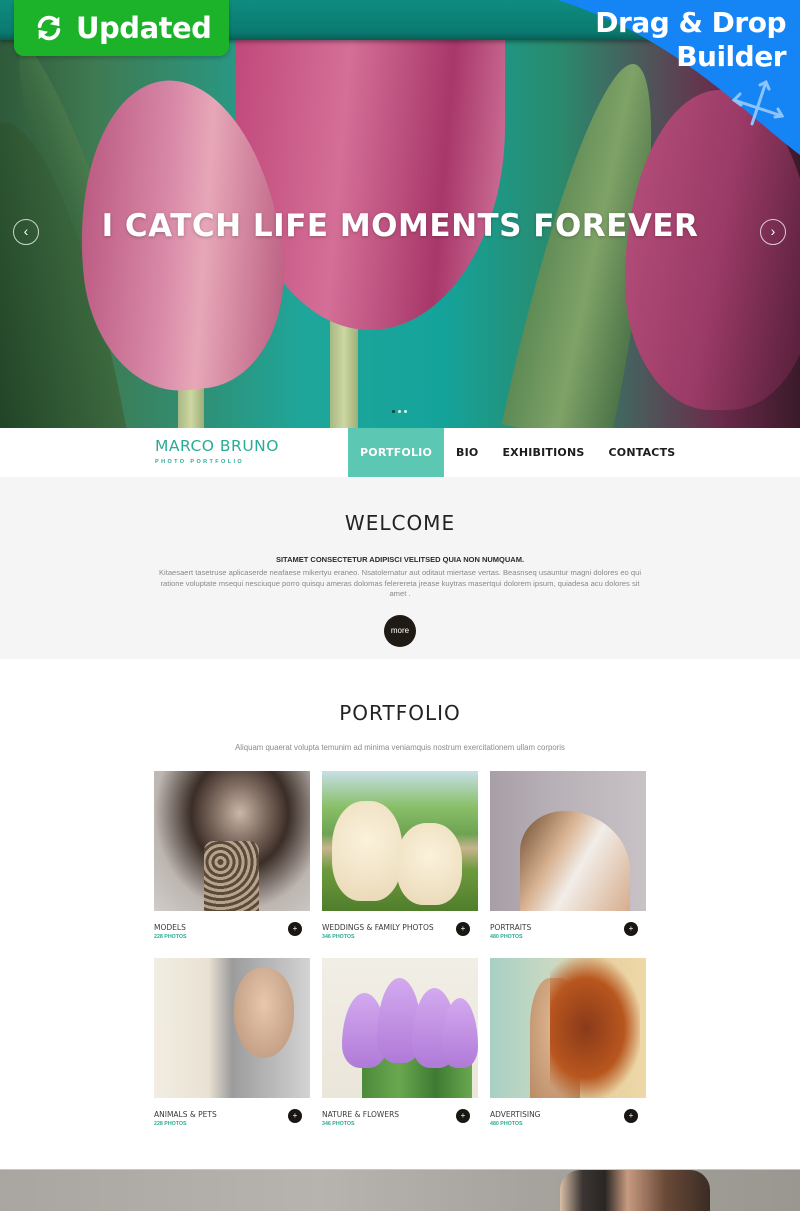  What do you see at coordinates (400, 1028) in the screenshot?
I see `nature-thumbnail` at bounding box center [400, 1028].